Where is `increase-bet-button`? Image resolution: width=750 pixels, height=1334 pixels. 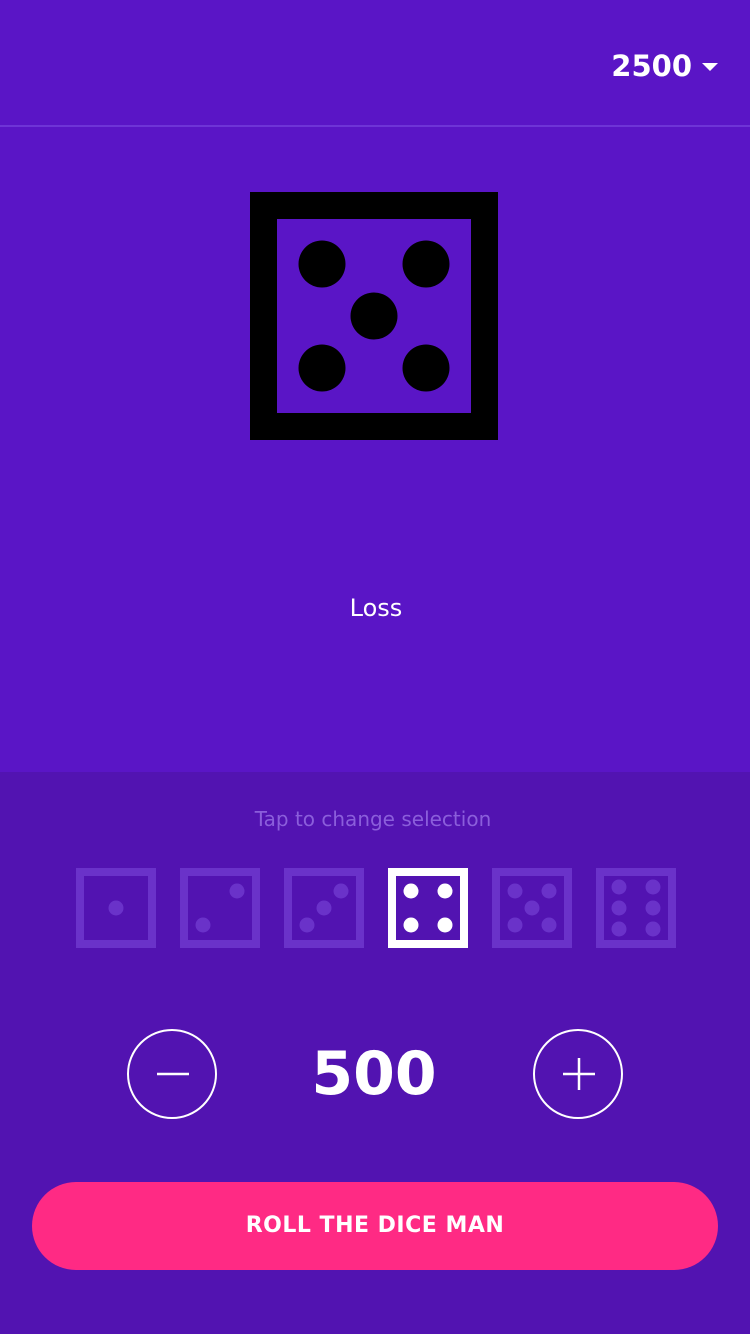
increase-bet-button is located at coordinates (578, 1074).